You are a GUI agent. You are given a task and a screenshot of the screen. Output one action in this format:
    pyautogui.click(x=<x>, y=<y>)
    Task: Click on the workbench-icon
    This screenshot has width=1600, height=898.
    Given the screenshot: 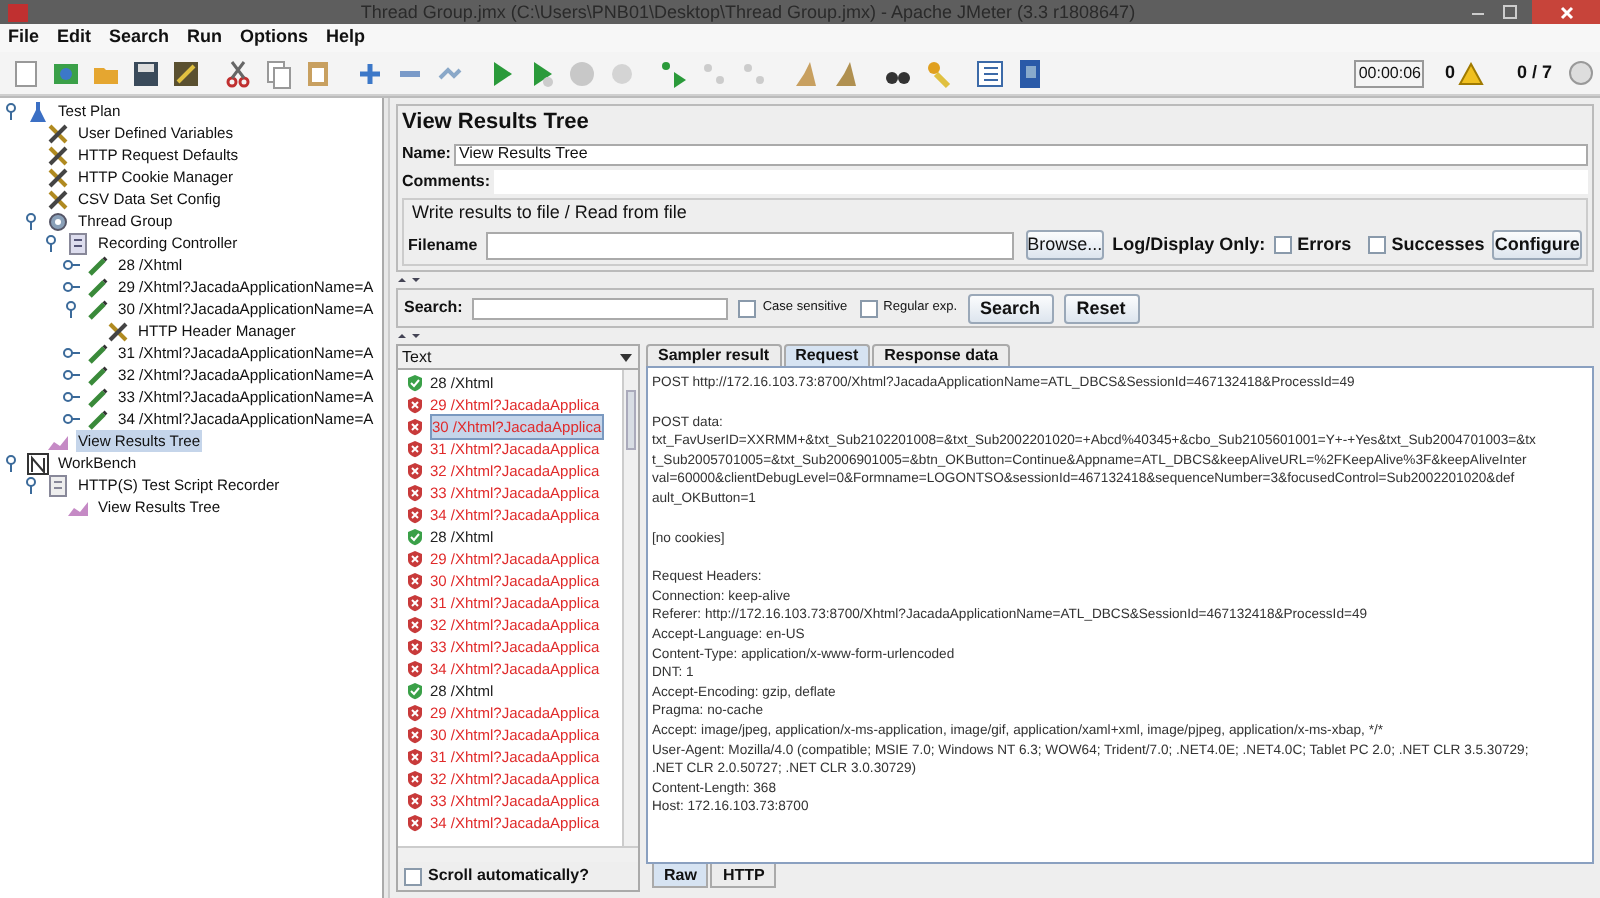 What is the action you would take?
    pyautogui.click(x=38, y=463)
    